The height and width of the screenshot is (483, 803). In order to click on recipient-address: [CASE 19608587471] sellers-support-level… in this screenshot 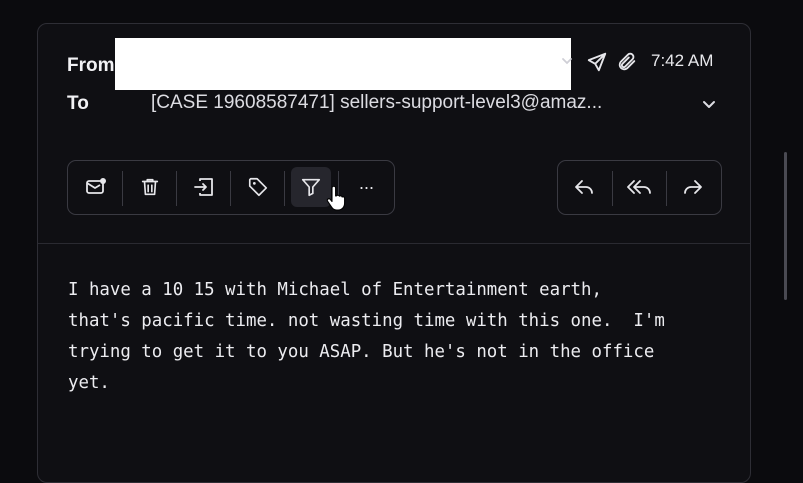, I will do `click(377, 102)`.